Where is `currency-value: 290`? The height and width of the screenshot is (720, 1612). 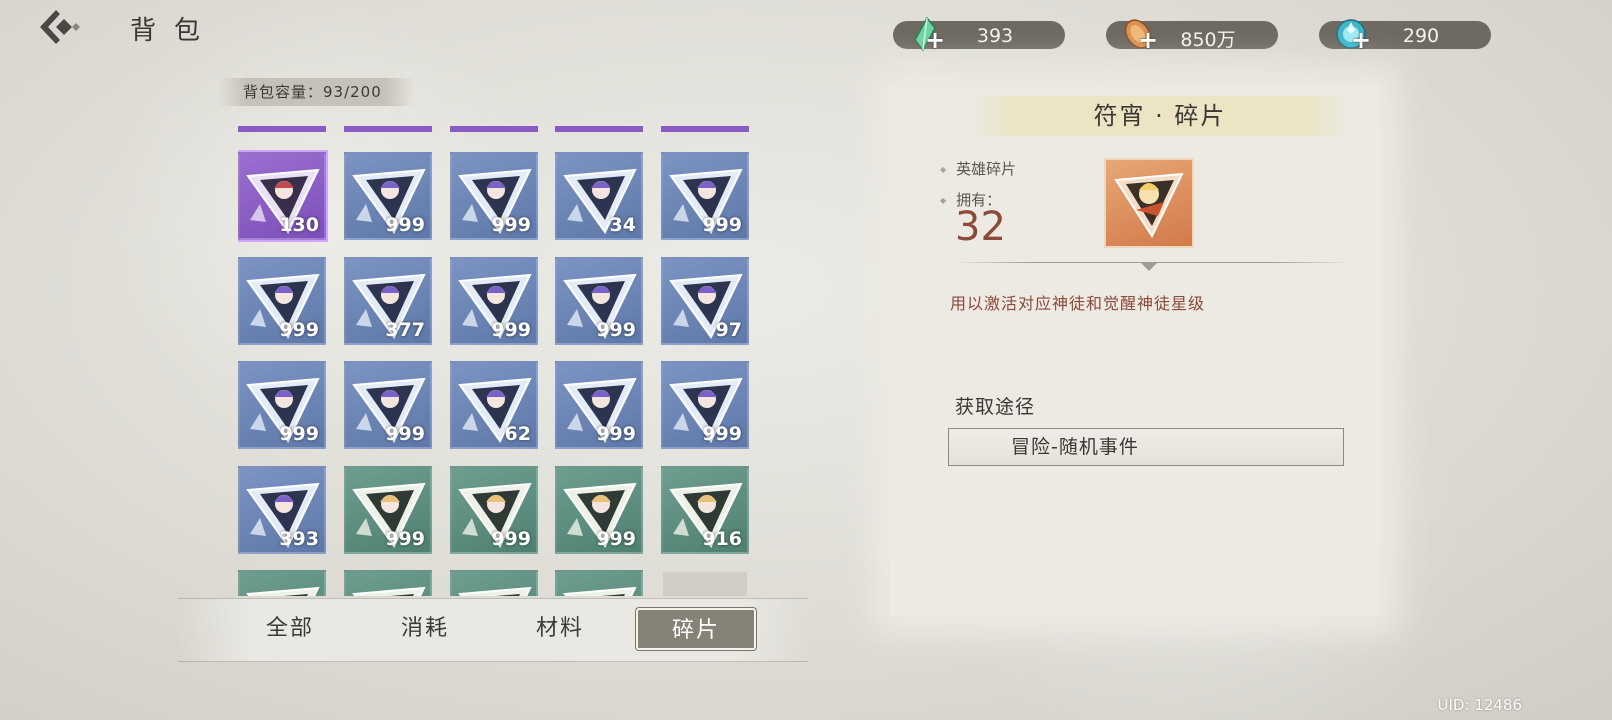 currency-value: 290 is located at coordinates (1421, 36).